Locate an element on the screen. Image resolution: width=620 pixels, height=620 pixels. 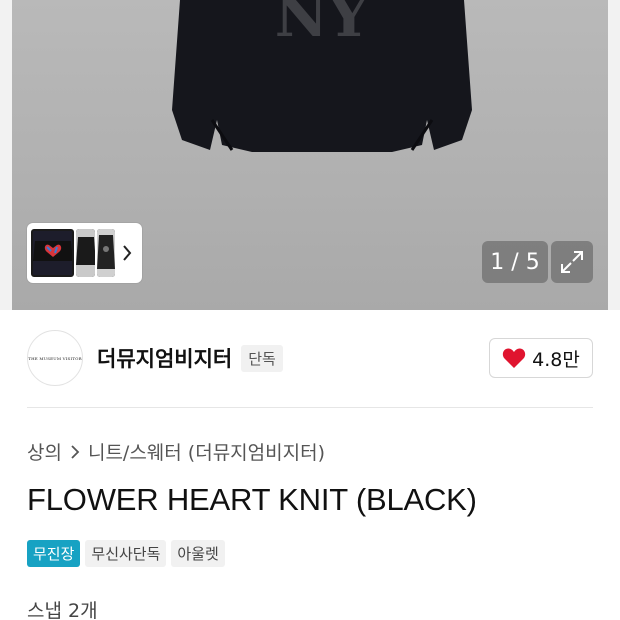
sweater-image: NY is located at coordinates (322, 76).